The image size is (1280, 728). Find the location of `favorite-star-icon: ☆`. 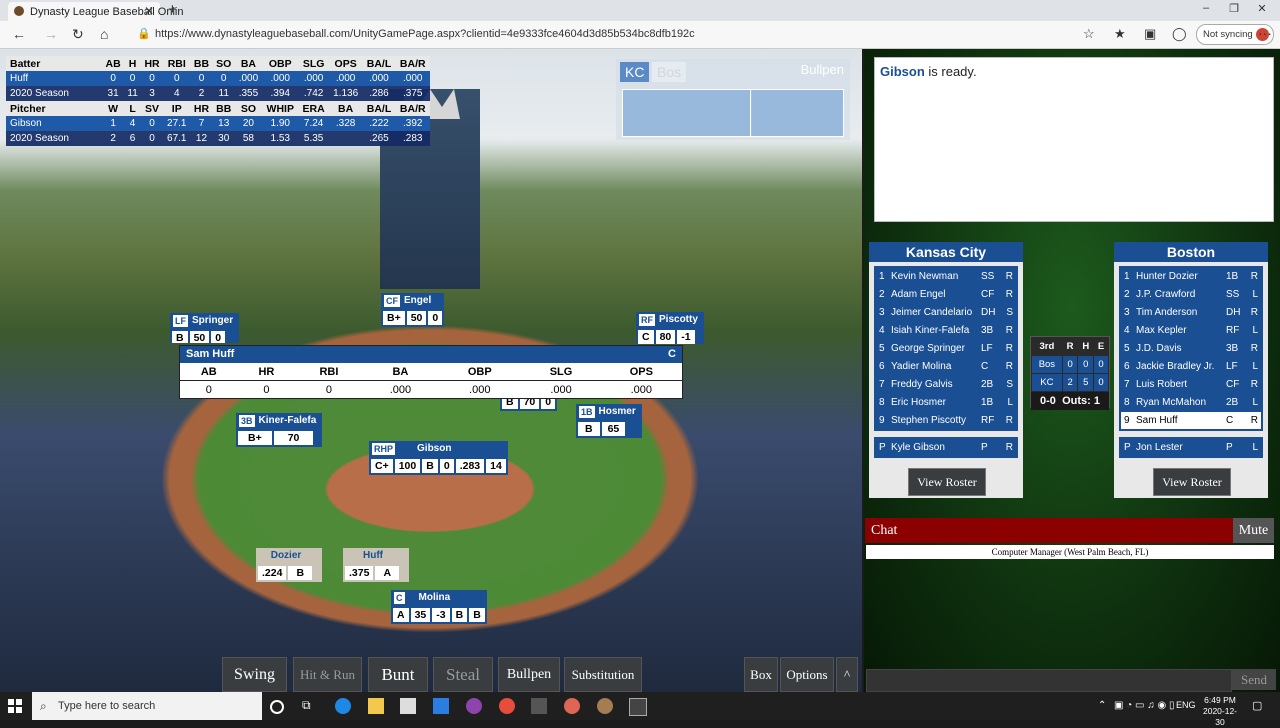

favorite-star-icon: ☆ is located at coordinates (1089, 34).